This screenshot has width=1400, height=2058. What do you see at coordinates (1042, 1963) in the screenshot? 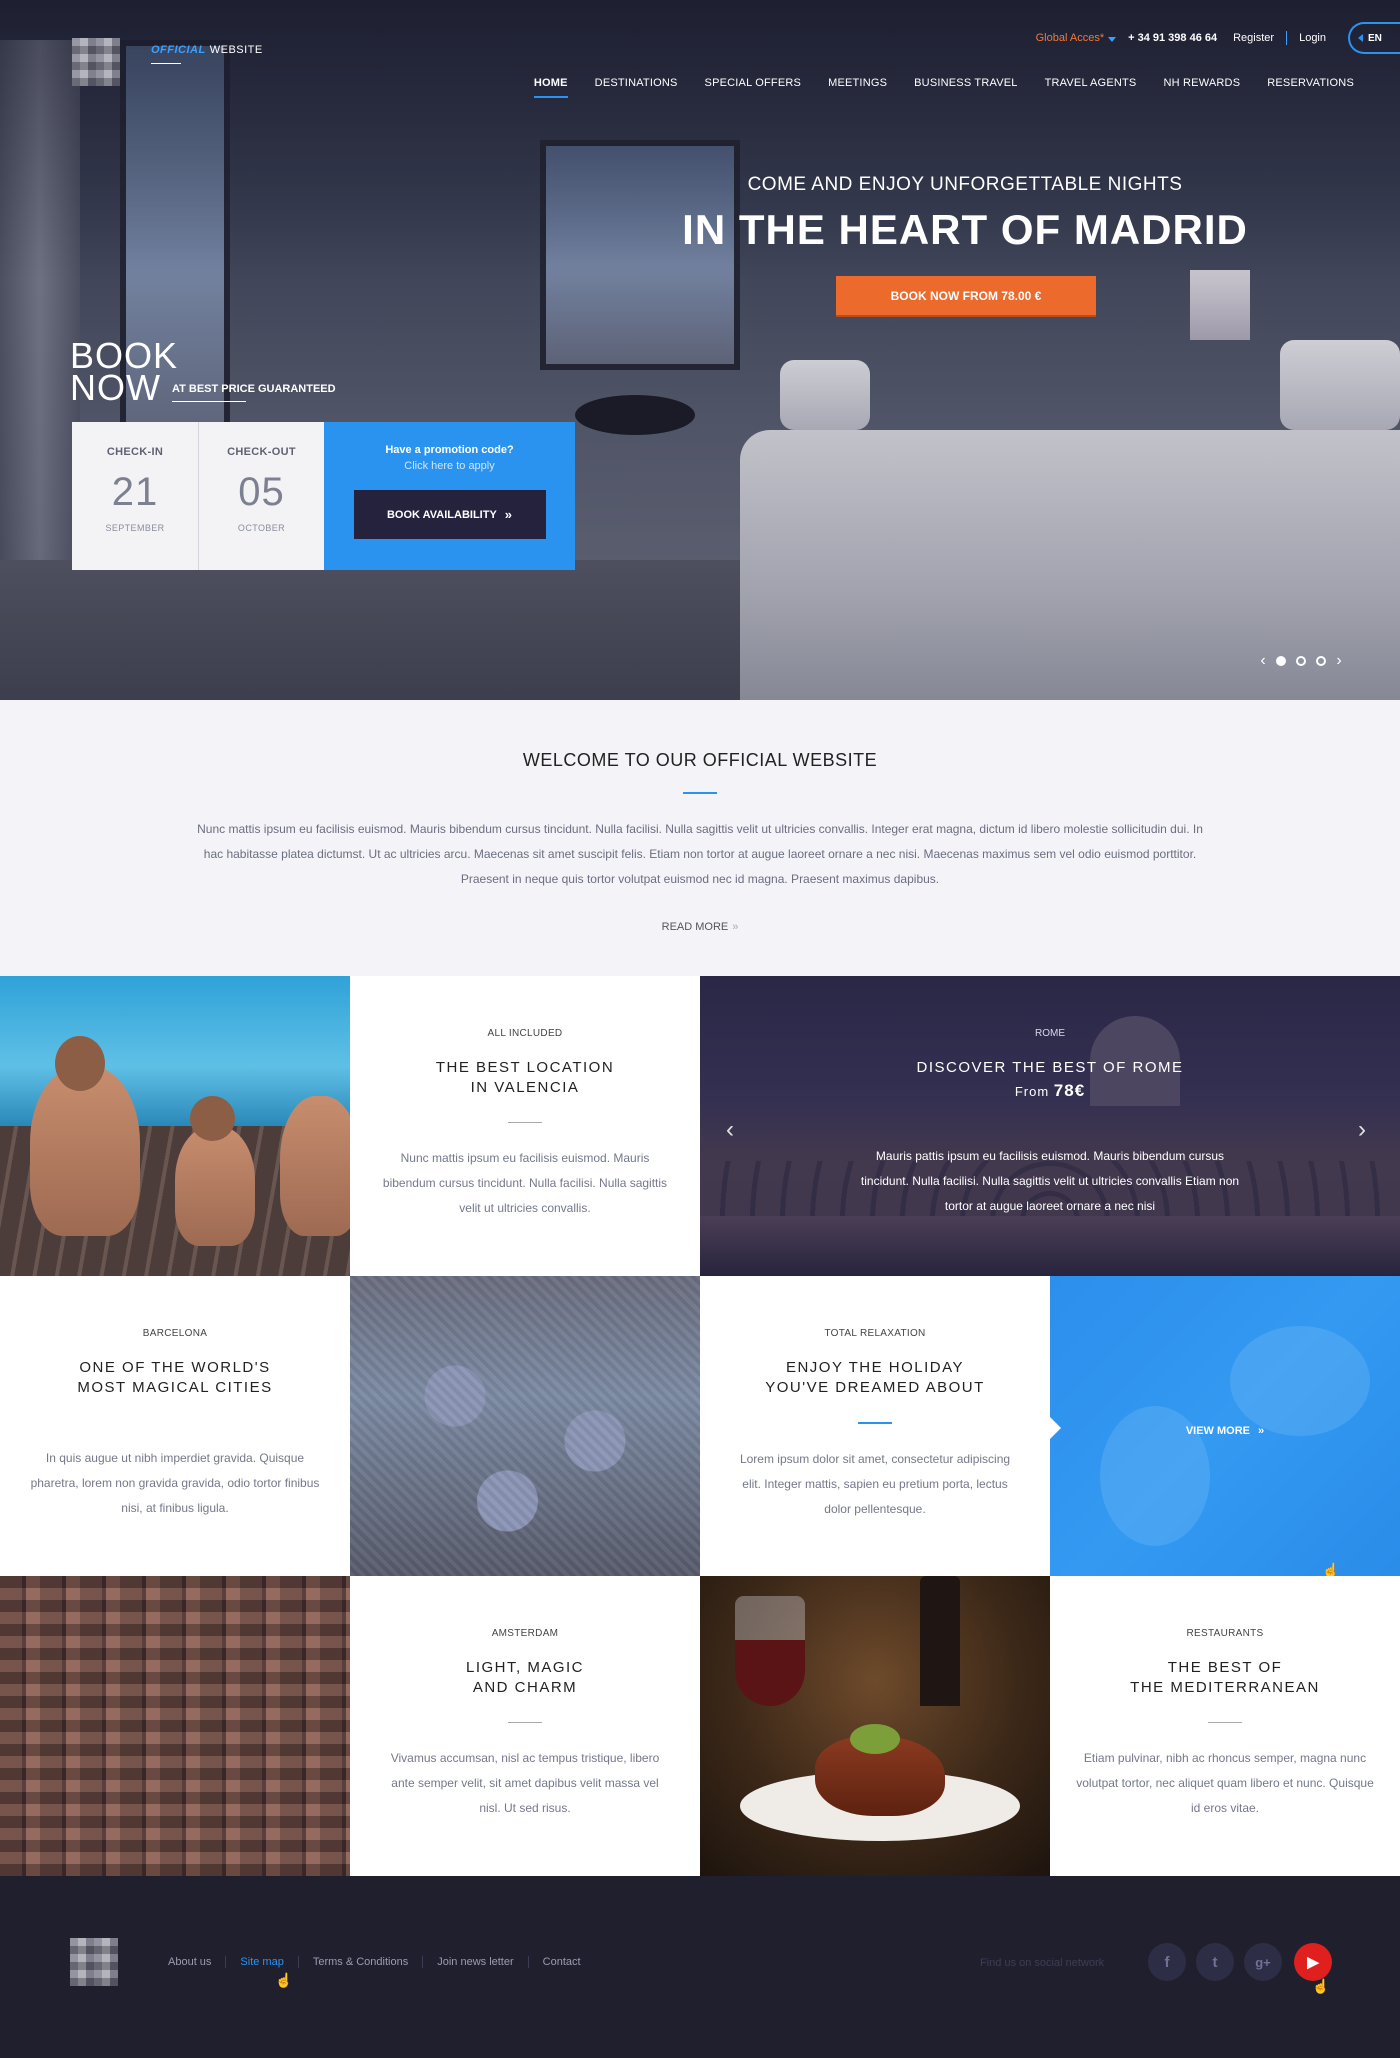
I see `social-caption: Find us on social network` at bounding box center [1042, 1963].